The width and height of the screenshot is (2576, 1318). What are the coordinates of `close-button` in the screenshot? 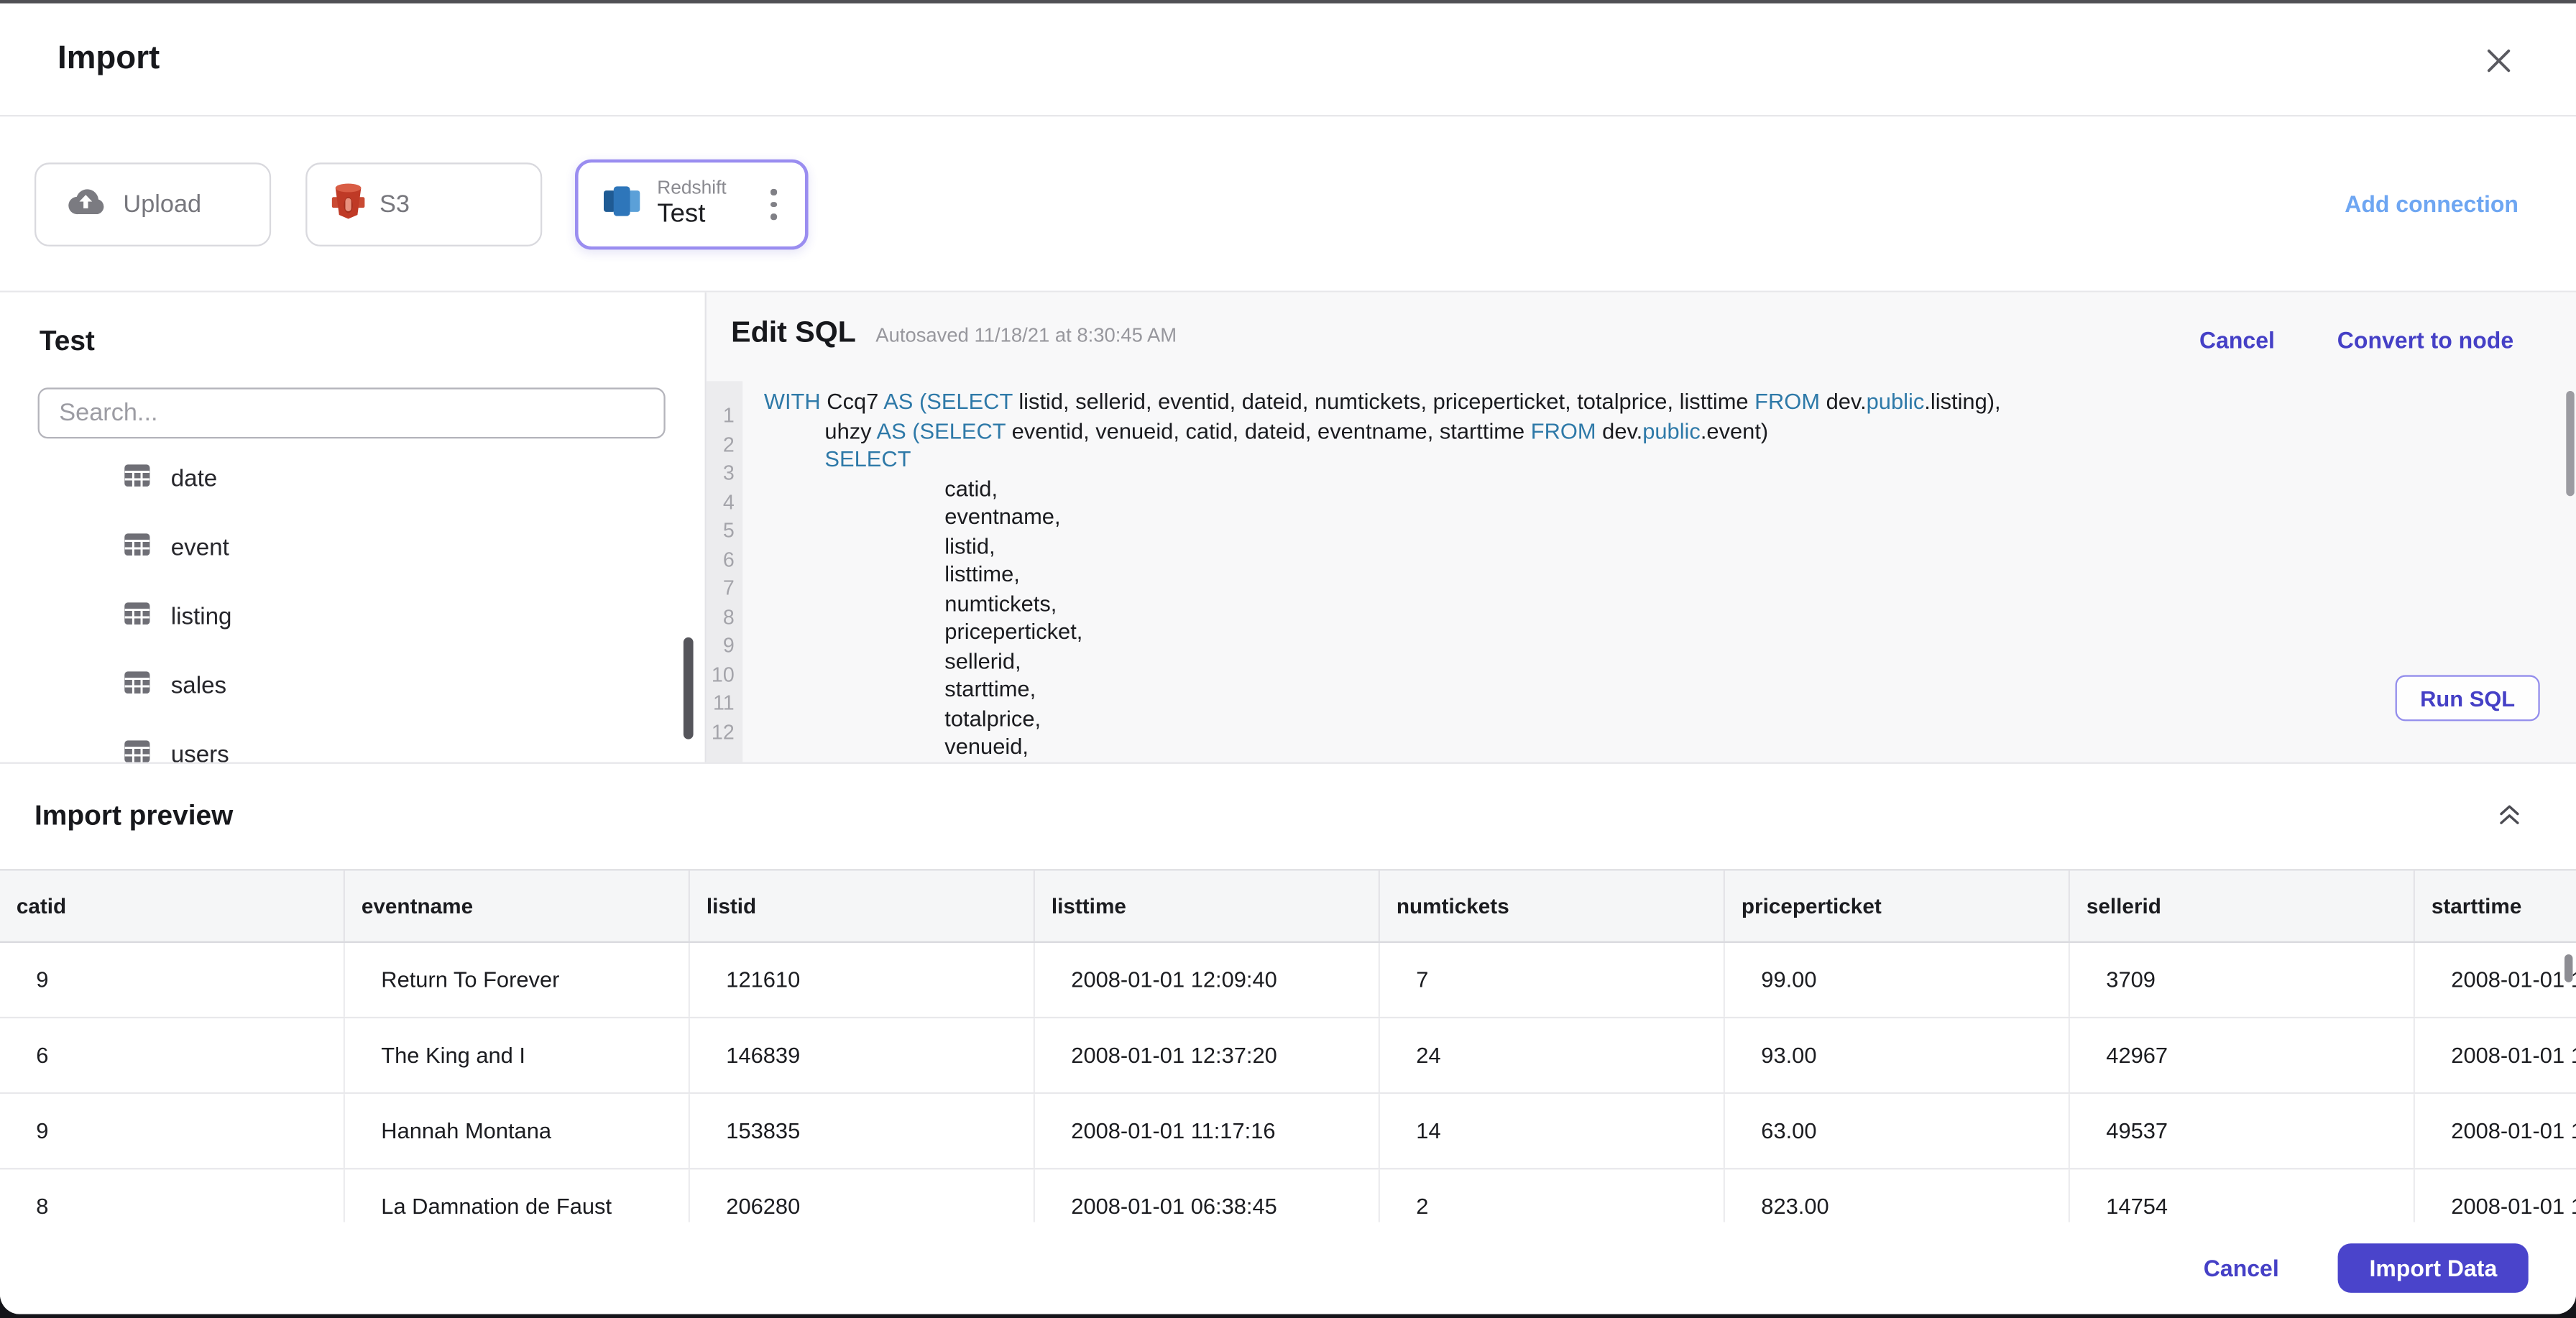 It's located at (2498, 60).